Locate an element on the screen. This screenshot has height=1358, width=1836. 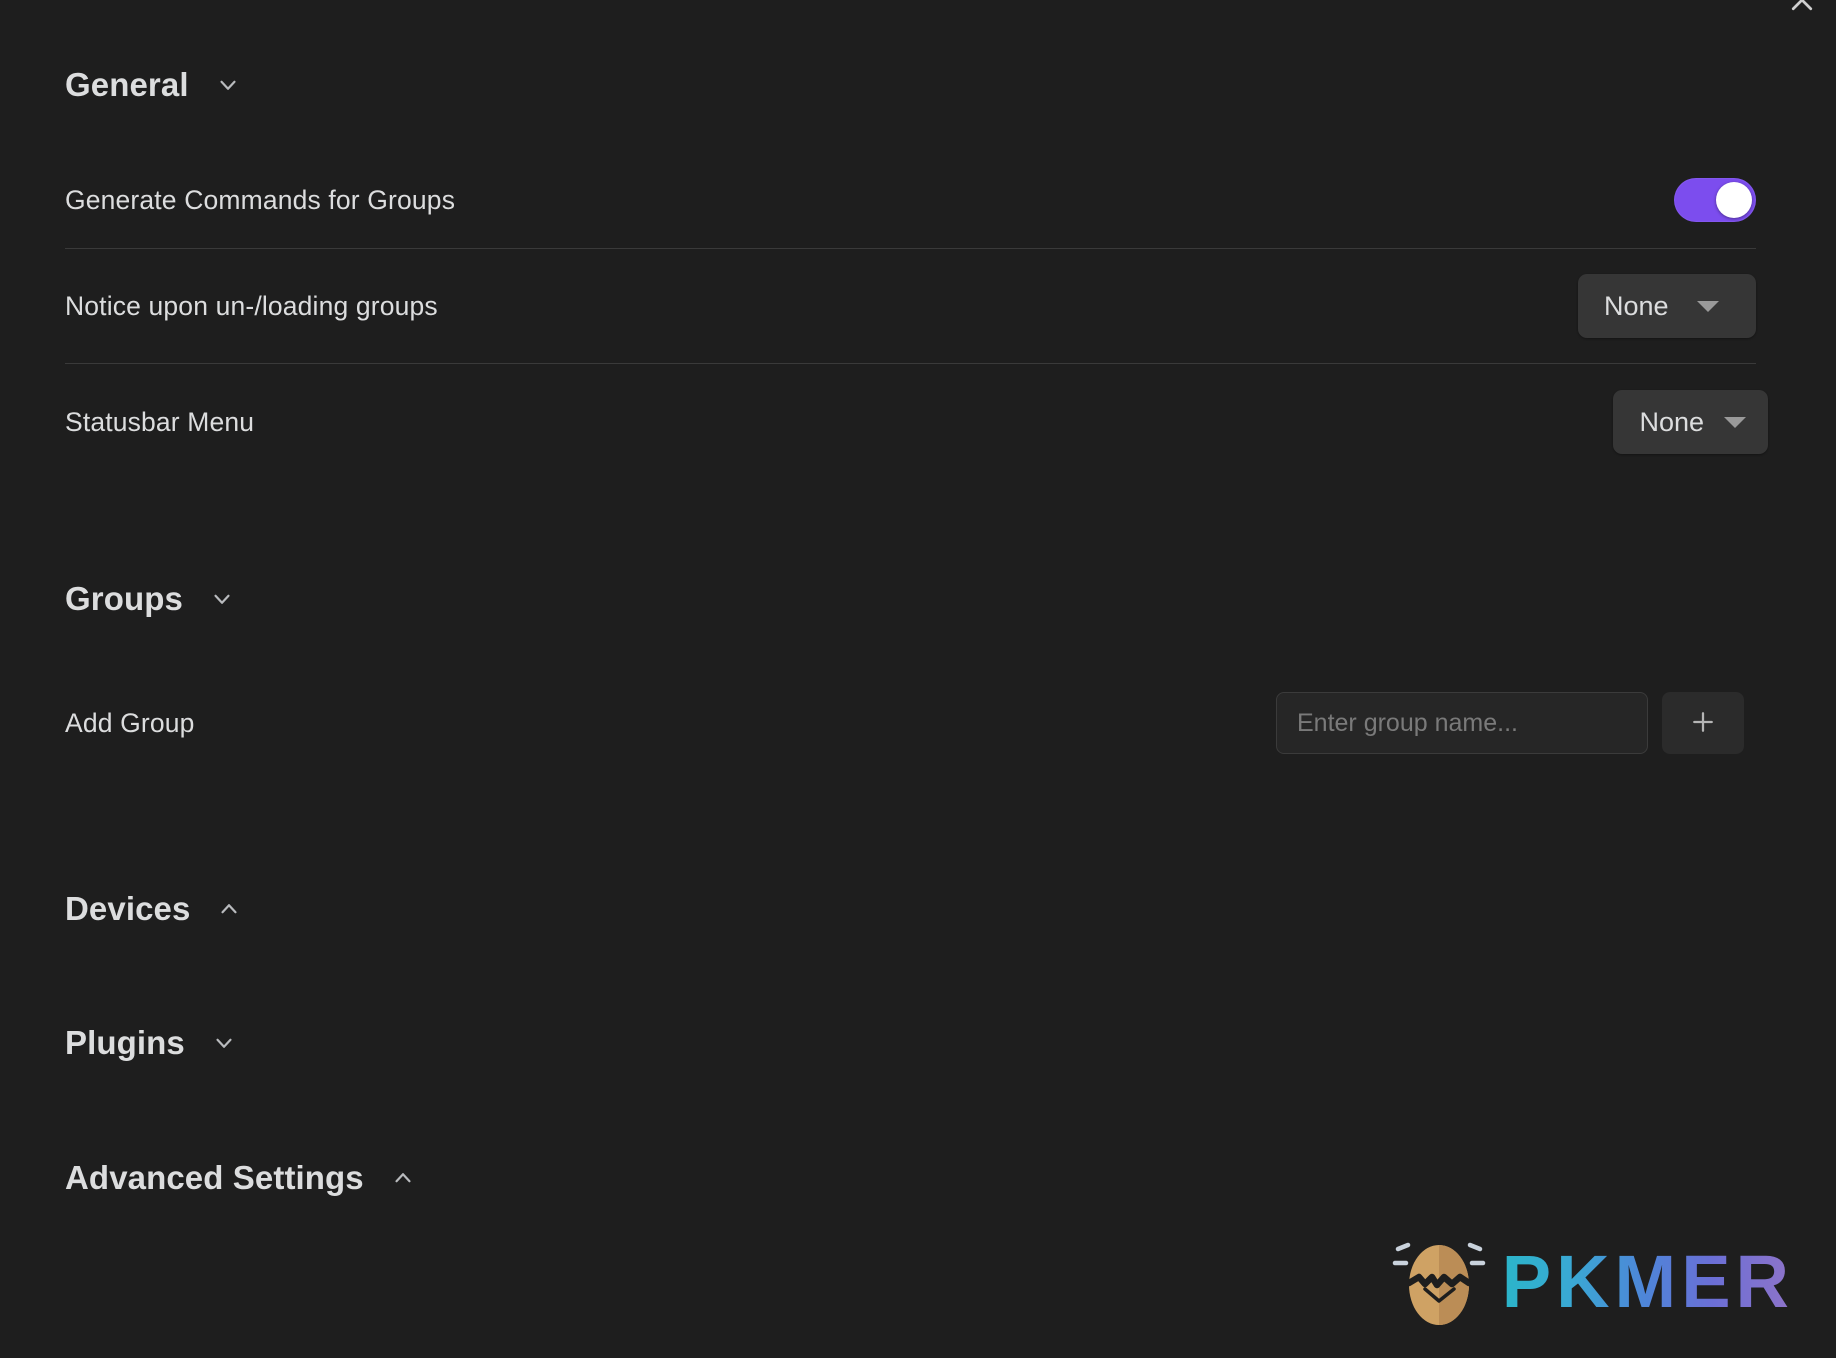
statusbar-menu-dropdown: None is located at coordinates (1690, 422).